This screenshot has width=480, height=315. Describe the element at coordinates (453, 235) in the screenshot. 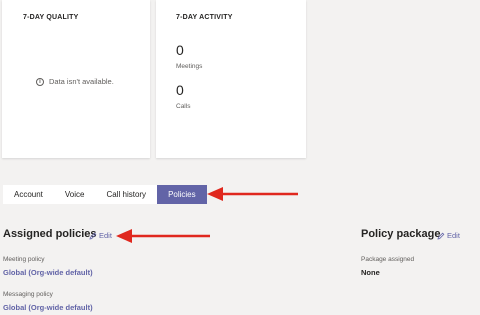

I see `policy-package-edit-label: Edit` at that location.